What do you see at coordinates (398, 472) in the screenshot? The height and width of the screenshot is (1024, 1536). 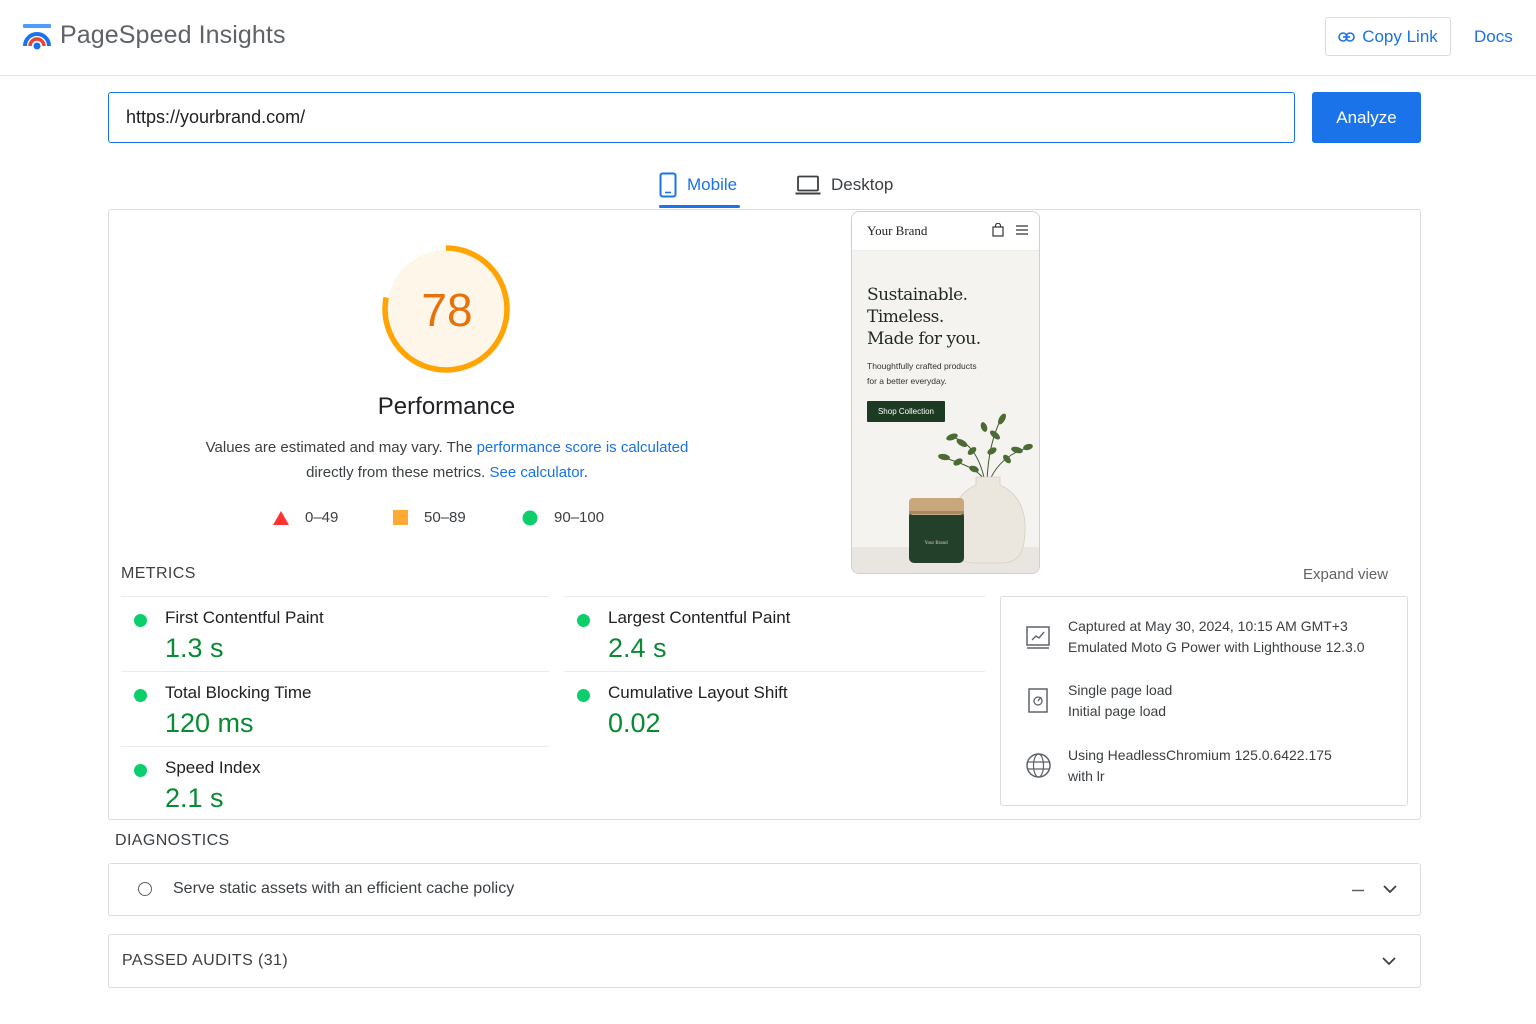 I see `note-middle: directly from these metrics.` at bounding box center [398, 472].